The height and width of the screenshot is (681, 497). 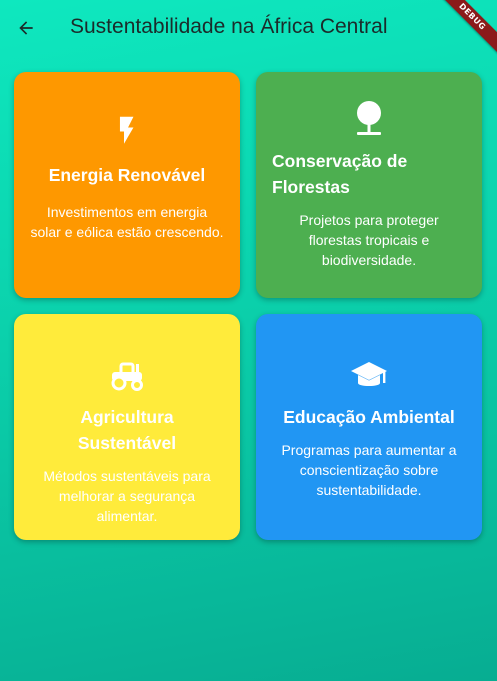 What do you see at coordinates (340, 174) in the screenshot?
I see `card-title: Conservação de Florestas` at bounding box center [340, 174].